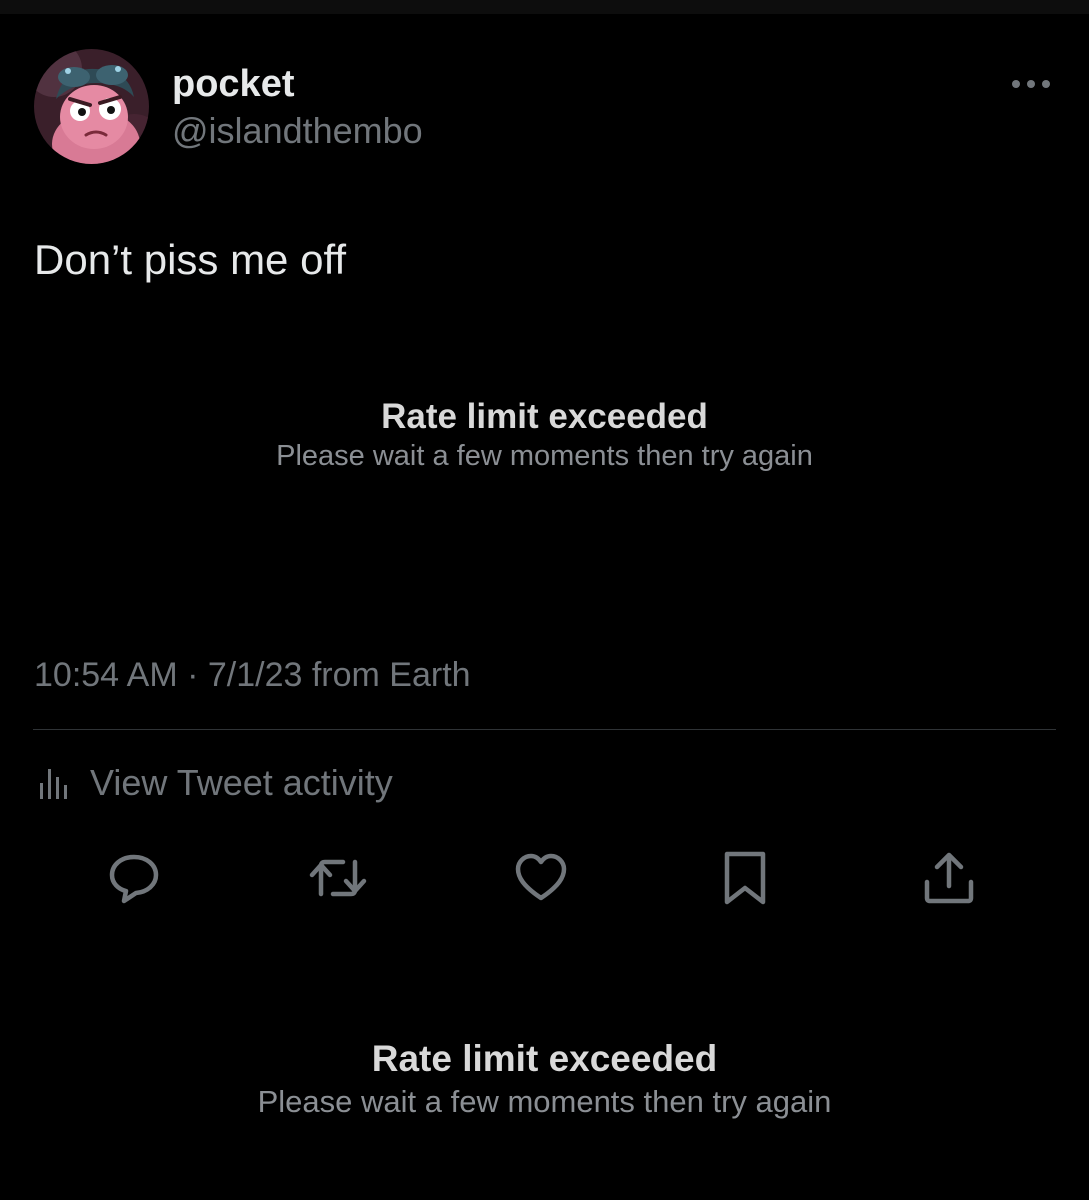 This screenshot has height=1200, width=1089. Describe the element at coordinates (544, 729) in the screenshot. I see `divider` at that location.